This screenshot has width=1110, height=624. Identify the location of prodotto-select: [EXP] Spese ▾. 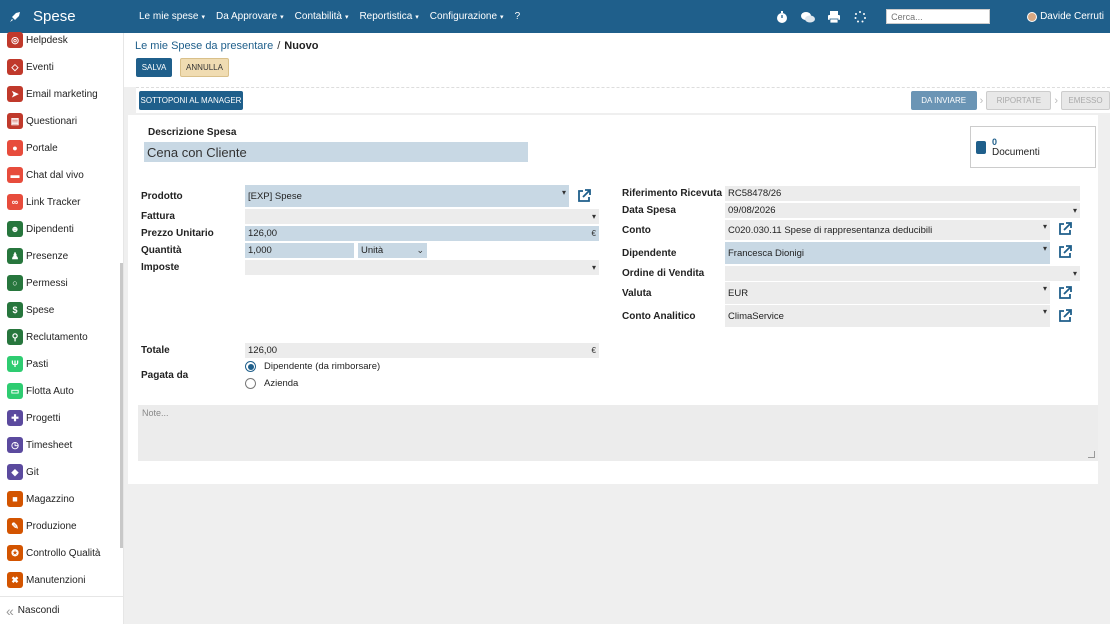
(407, 196).